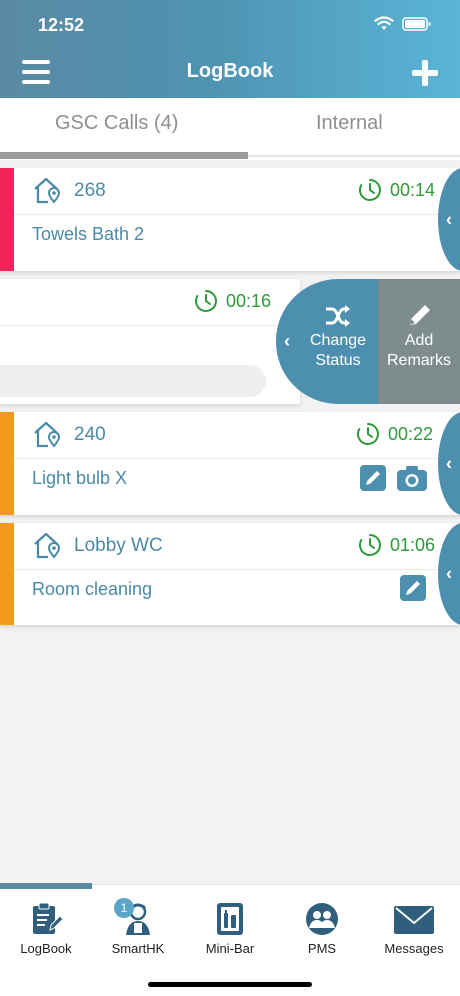 This screenshot has height=996, width=460. I want to click on page-title: LogBook, so click(230, 71).